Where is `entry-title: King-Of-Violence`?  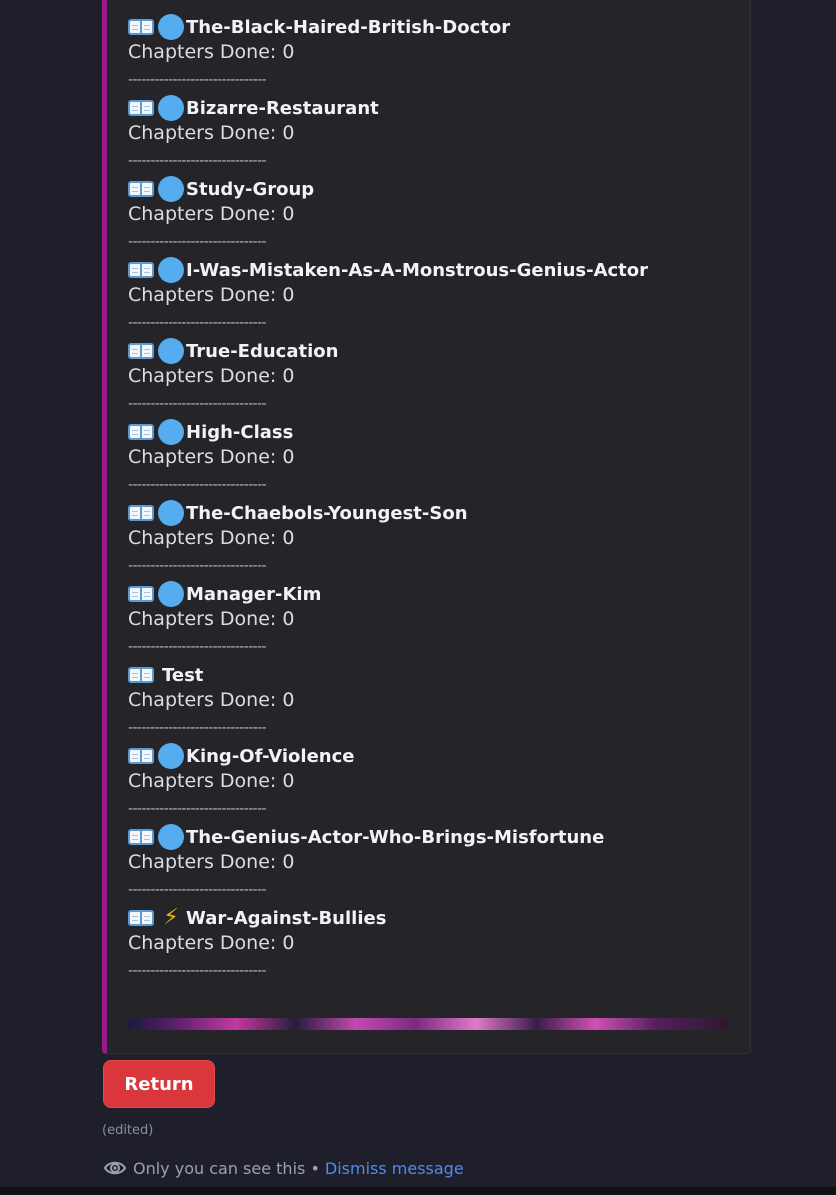 entry-title: King-Of-Violence is located at coordinates (241, 756).